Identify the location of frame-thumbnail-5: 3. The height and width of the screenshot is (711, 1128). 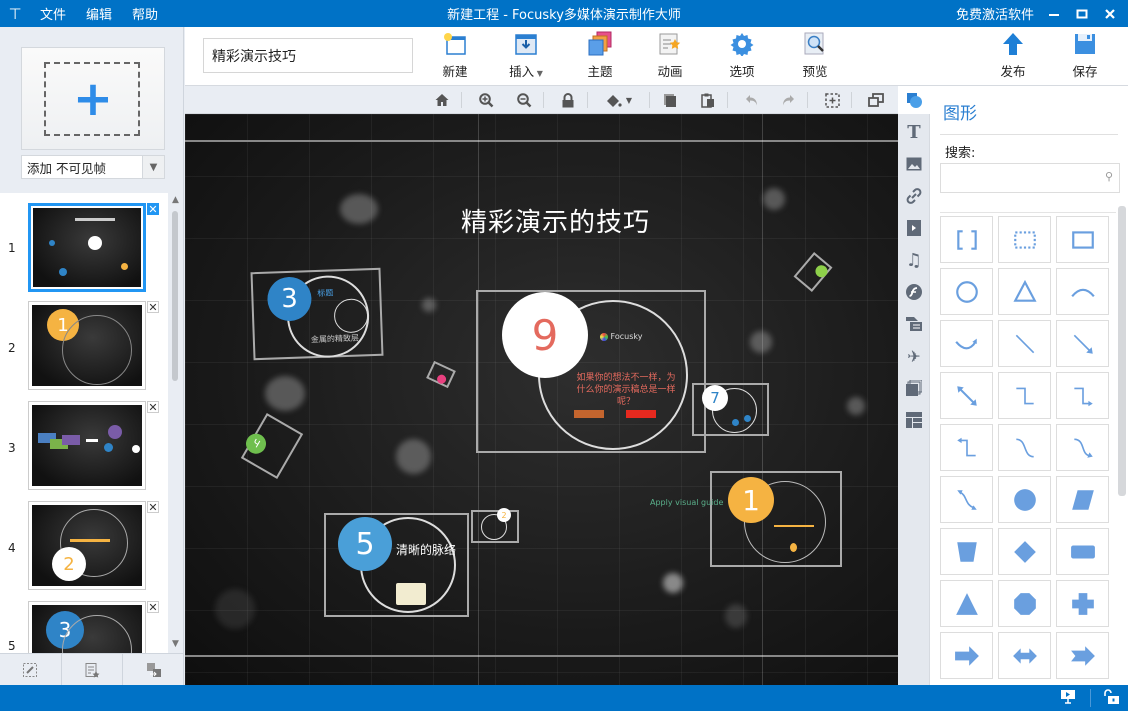
(87, 627).